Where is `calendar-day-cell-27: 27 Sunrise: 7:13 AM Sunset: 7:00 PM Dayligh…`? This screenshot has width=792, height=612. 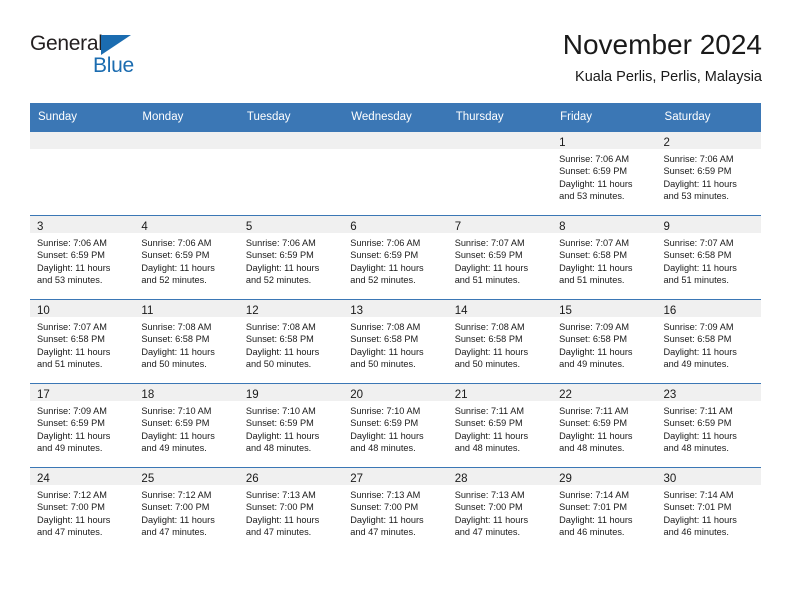 calendar-day-cell-27: 27 Sunrise: 7:13 AM Sunset: 7:00 PM Dayligh… is located at coordinates (395, 509).